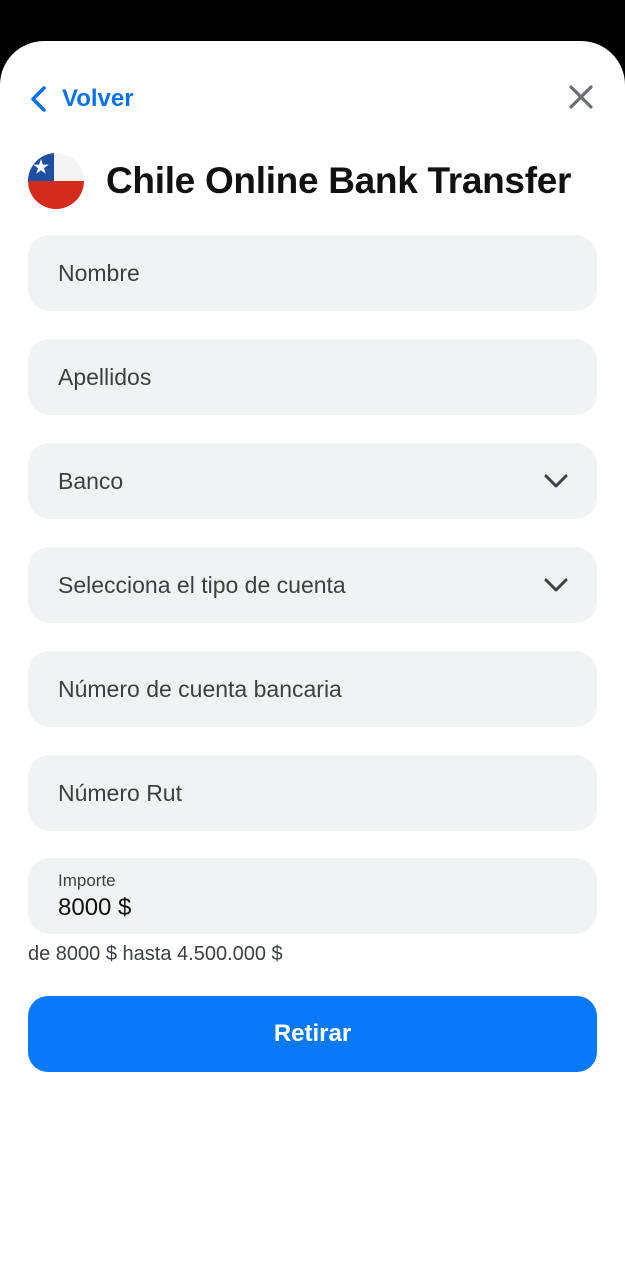 The height and width of the screenshot is (1280, 625). What do you see at coordinates (312, 793) in the screenshot?
I see `rut-input: Número Rut` at bounding box center [312, 793].